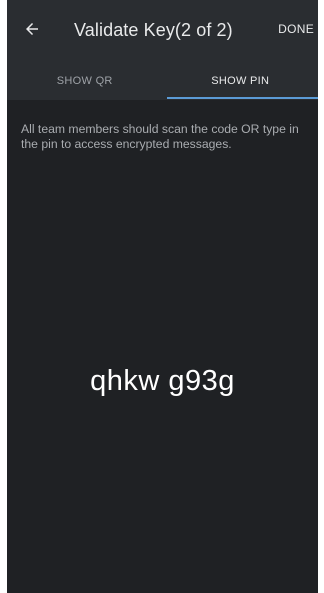 This screenshot has height=593, width=324. Describe the element at coordinates (153, 30) in the screenshot. I see `page-title: Validate Key(2 of 2)` at that location.